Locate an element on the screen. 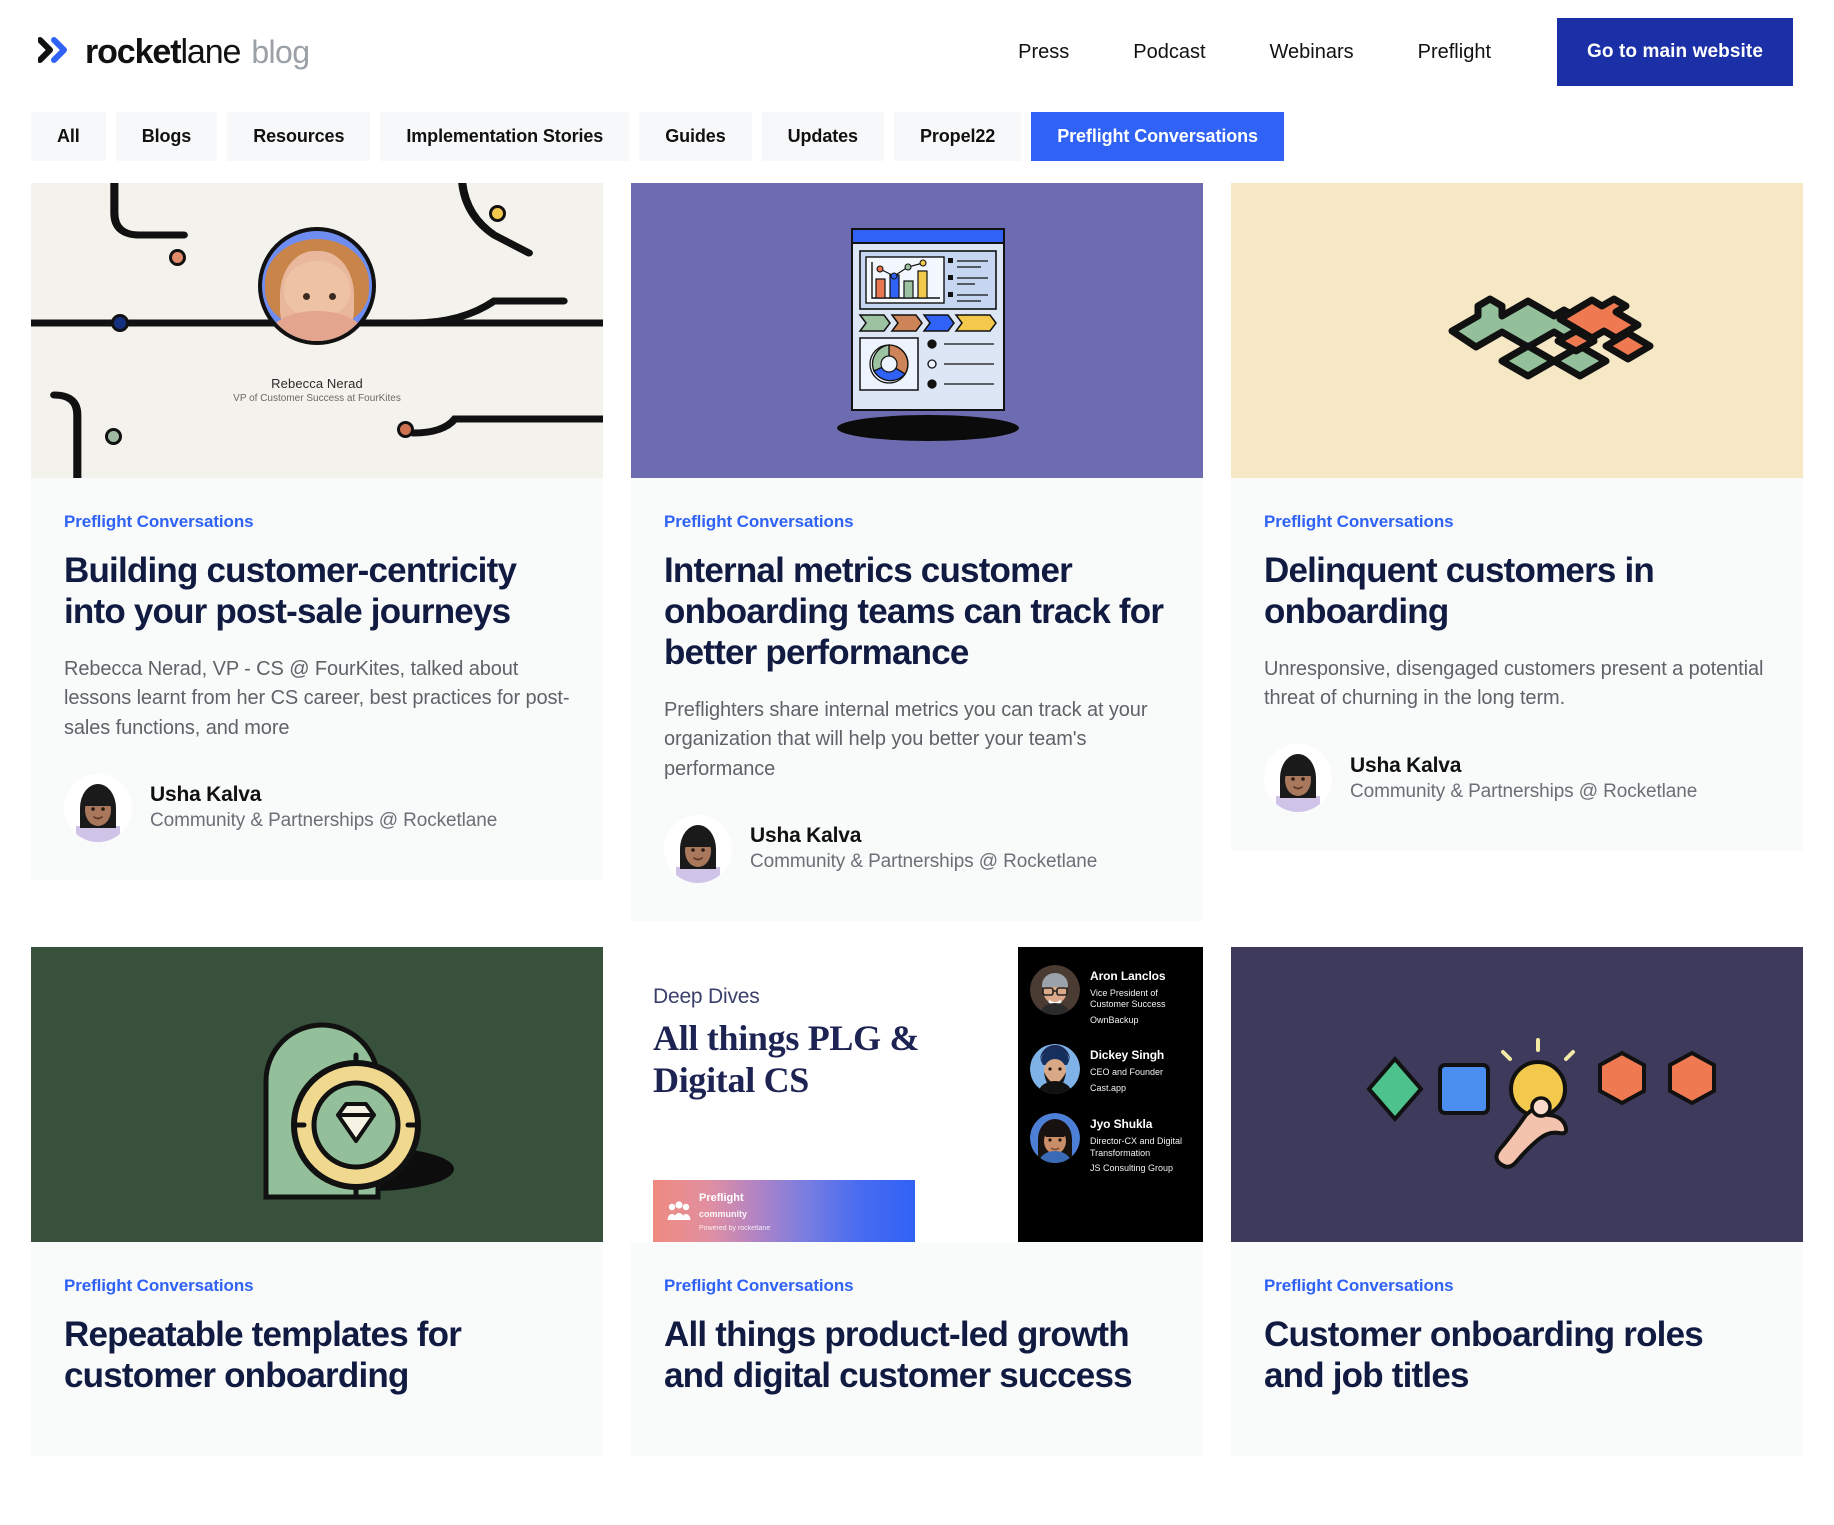  nav-item-press: Press is located at coordinates (1043, 52).